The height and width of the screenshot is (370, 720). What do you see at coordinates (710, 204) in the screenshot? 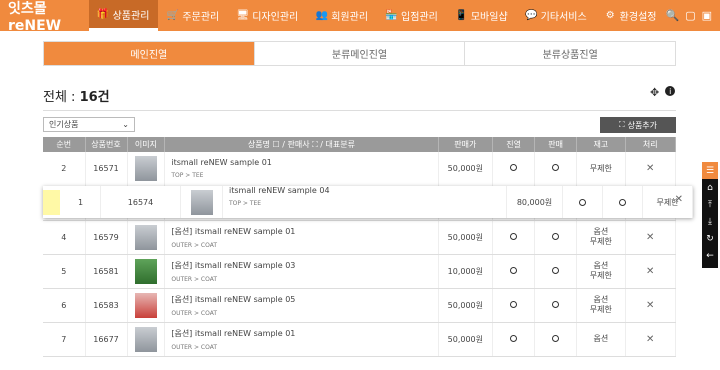
I see `top-icon: ⤒` at bounding box center [710, 204].